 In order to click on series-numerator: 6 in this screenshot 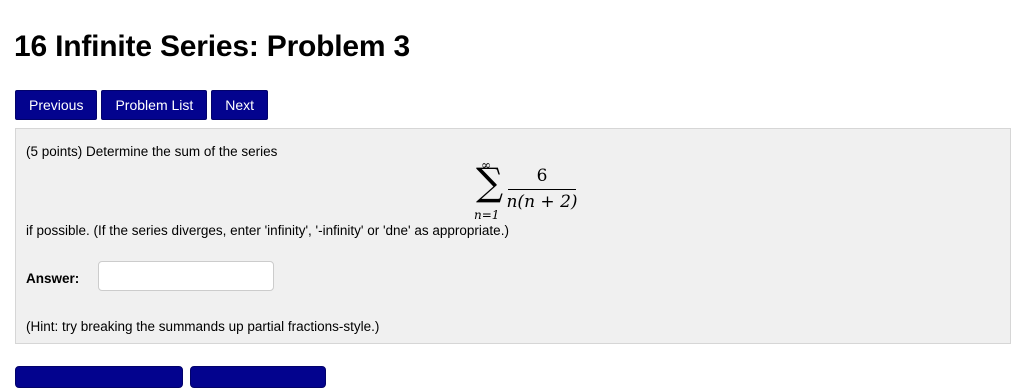, I will do `click(542, 176)`.